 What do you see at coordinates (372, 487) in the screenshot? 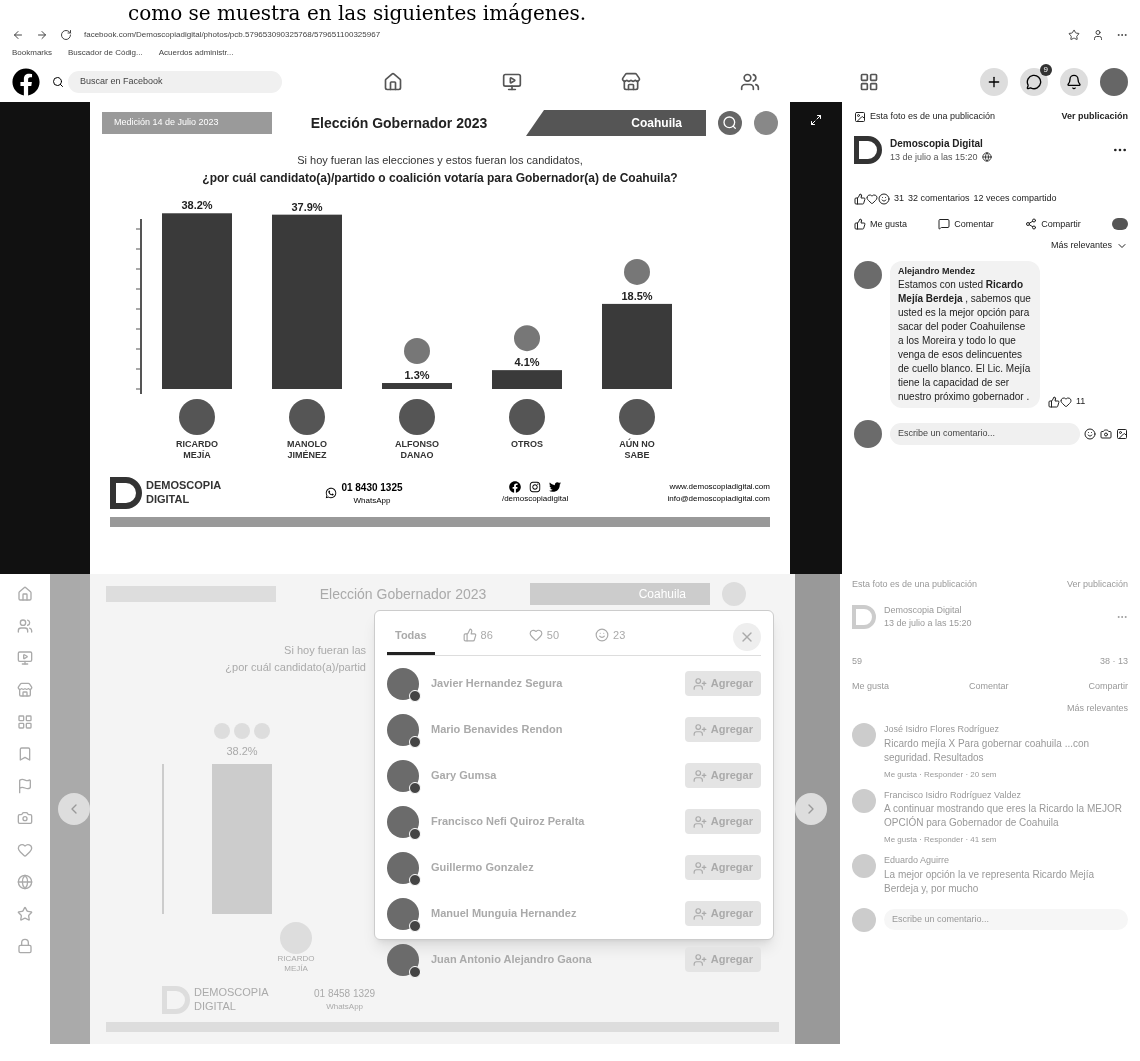
I see `phone-number: 01 8430 1325` at bounding box center [372, 487].